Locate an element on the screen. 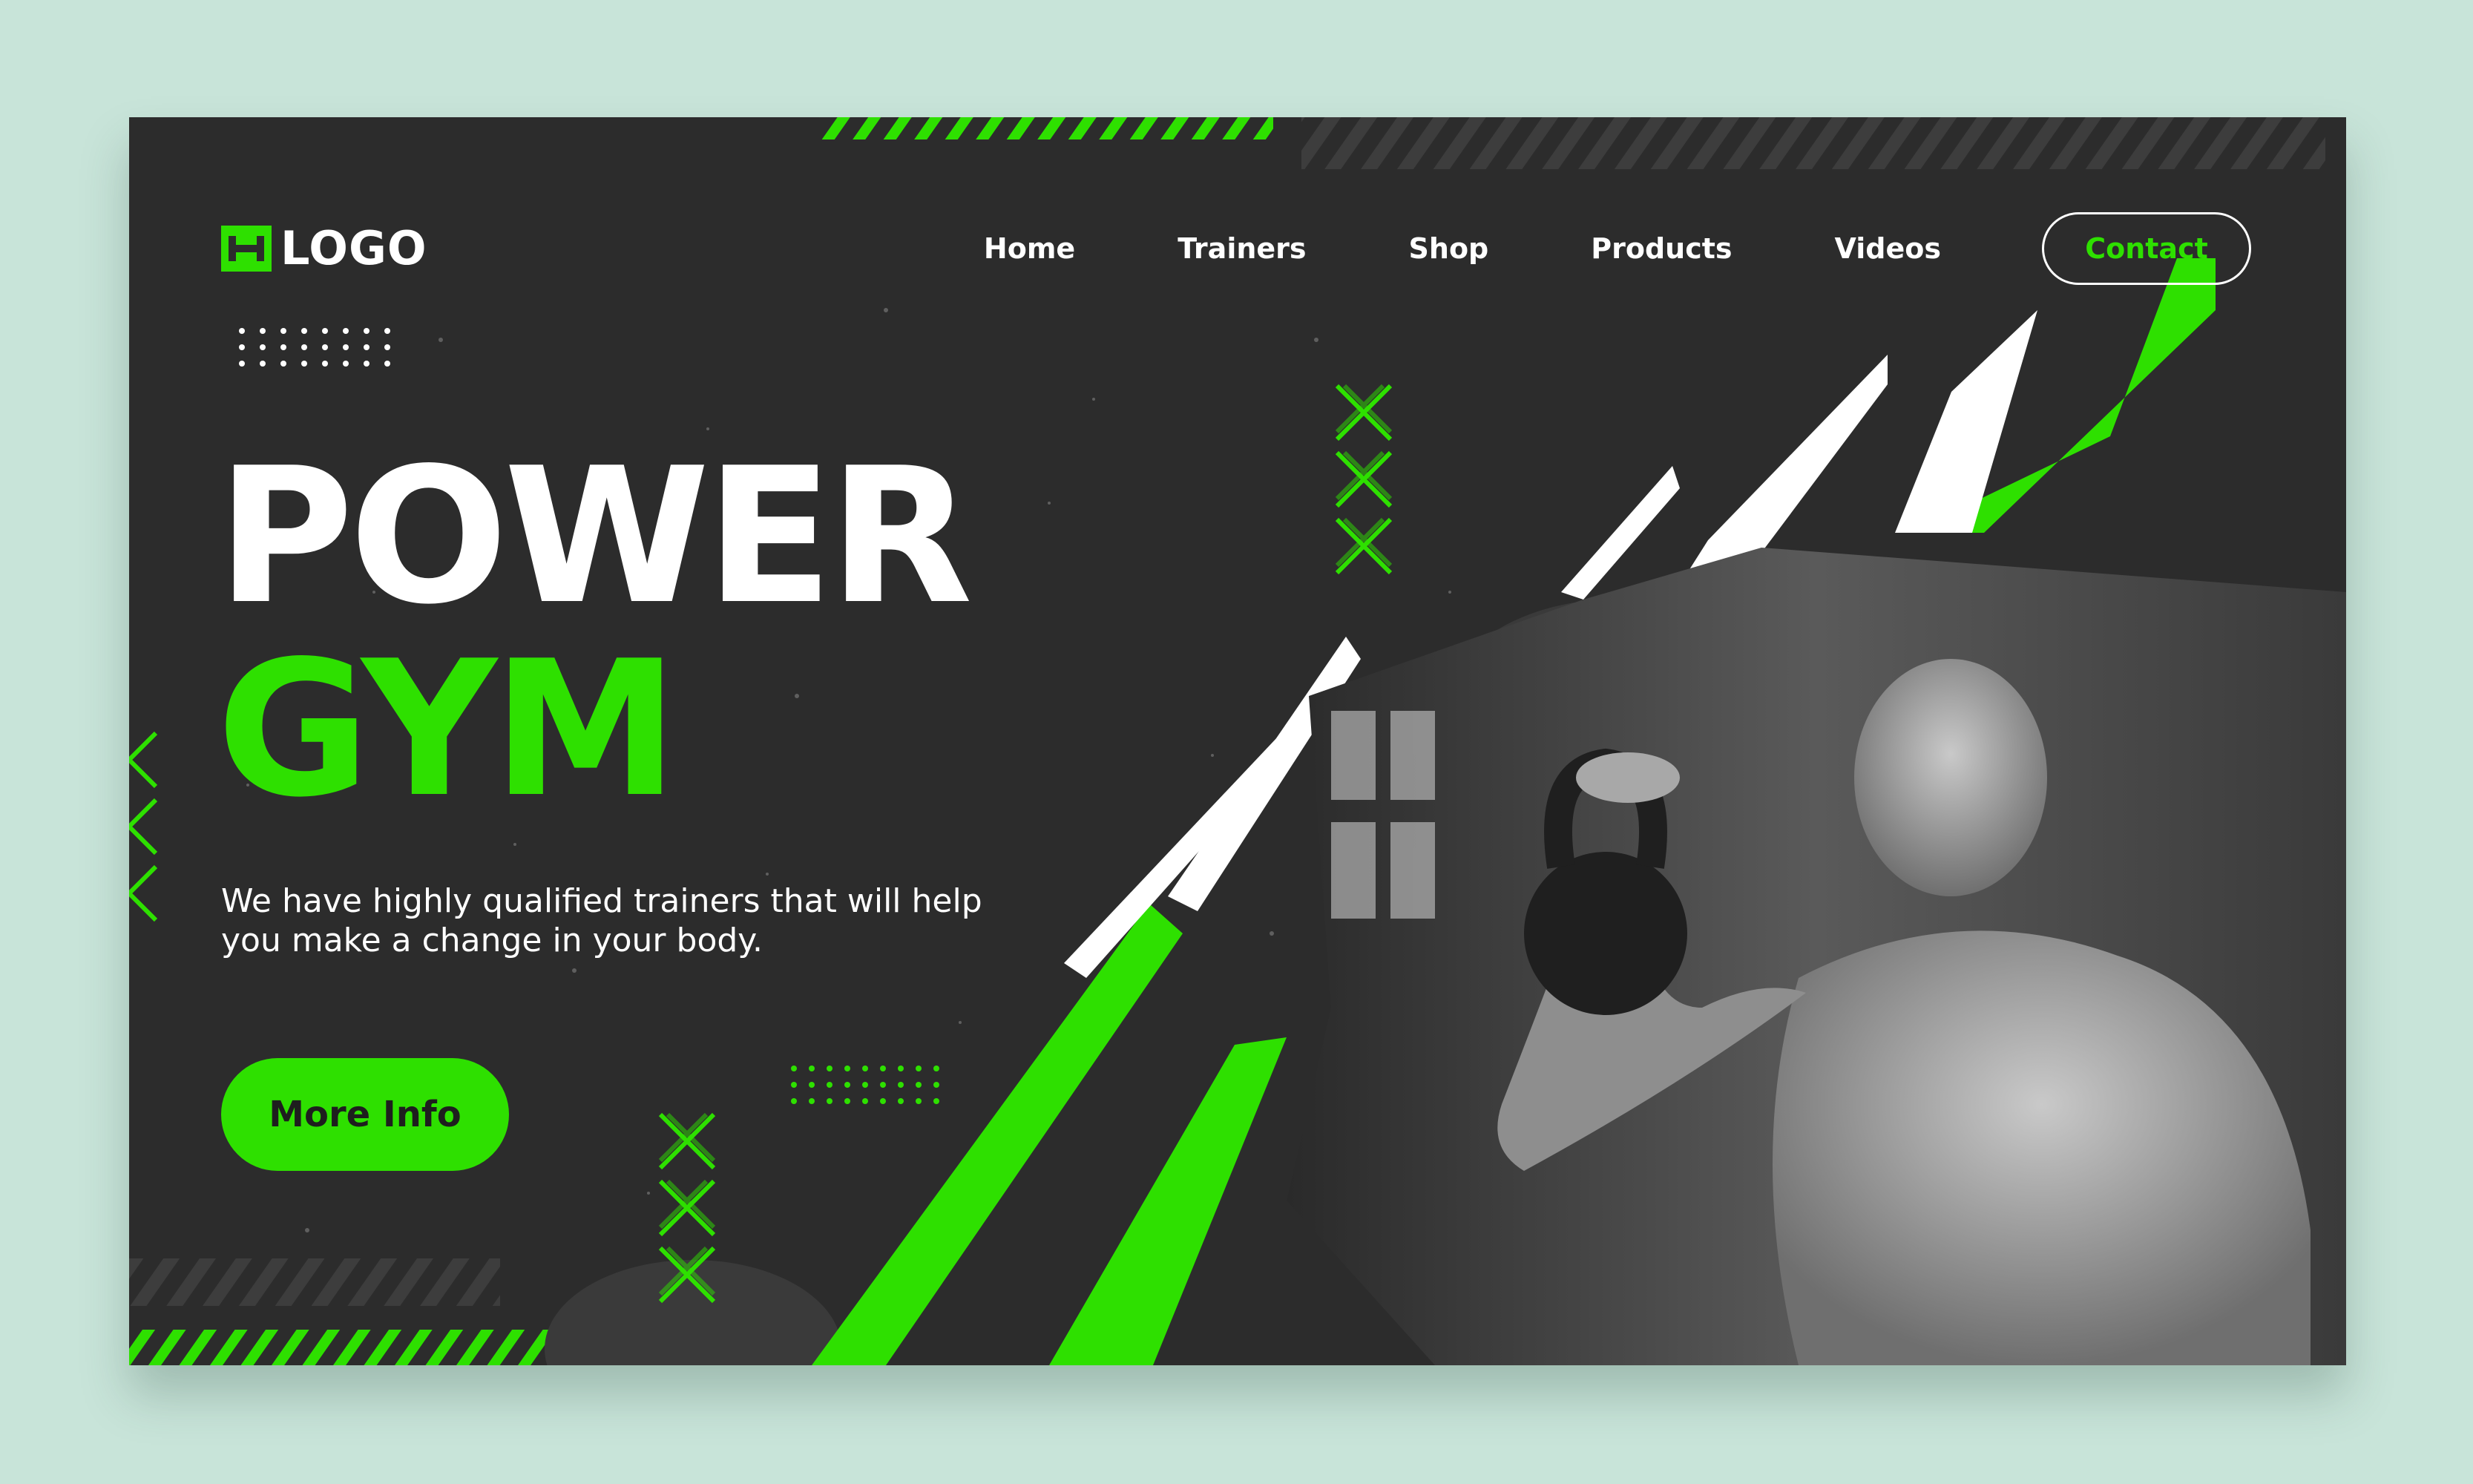 The image size is (2473, 1484). hero-title-gym: GYM is located at coordinates (448, 729).